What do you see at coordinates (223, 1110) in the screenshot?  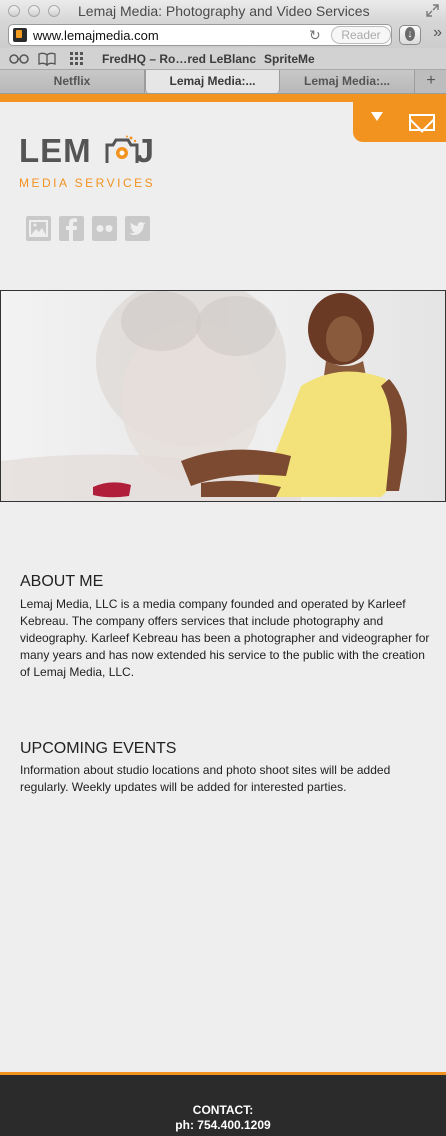 I see `contact-label: CONTACT:` at bounding box center [223, 1110].